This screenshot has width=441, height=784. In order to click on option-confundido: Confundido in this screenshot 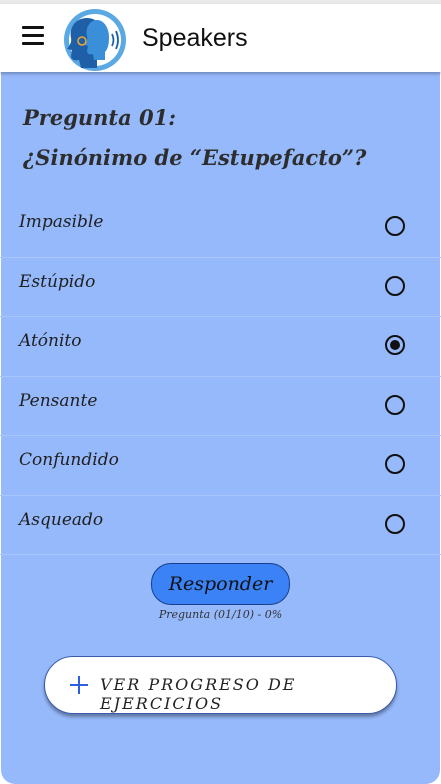, I will do `click(220, 466)`.